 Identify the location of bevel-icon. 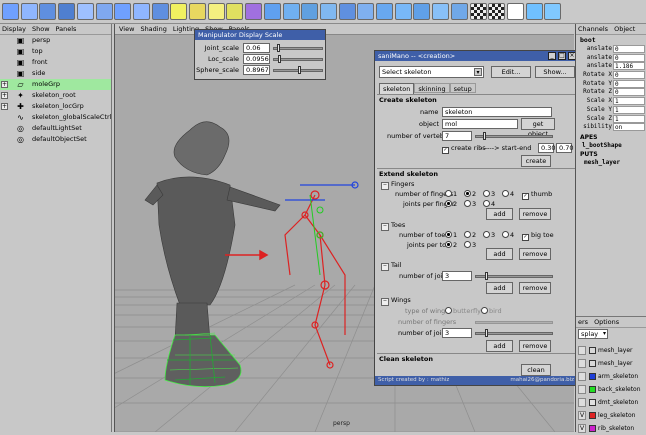
(272, 11).